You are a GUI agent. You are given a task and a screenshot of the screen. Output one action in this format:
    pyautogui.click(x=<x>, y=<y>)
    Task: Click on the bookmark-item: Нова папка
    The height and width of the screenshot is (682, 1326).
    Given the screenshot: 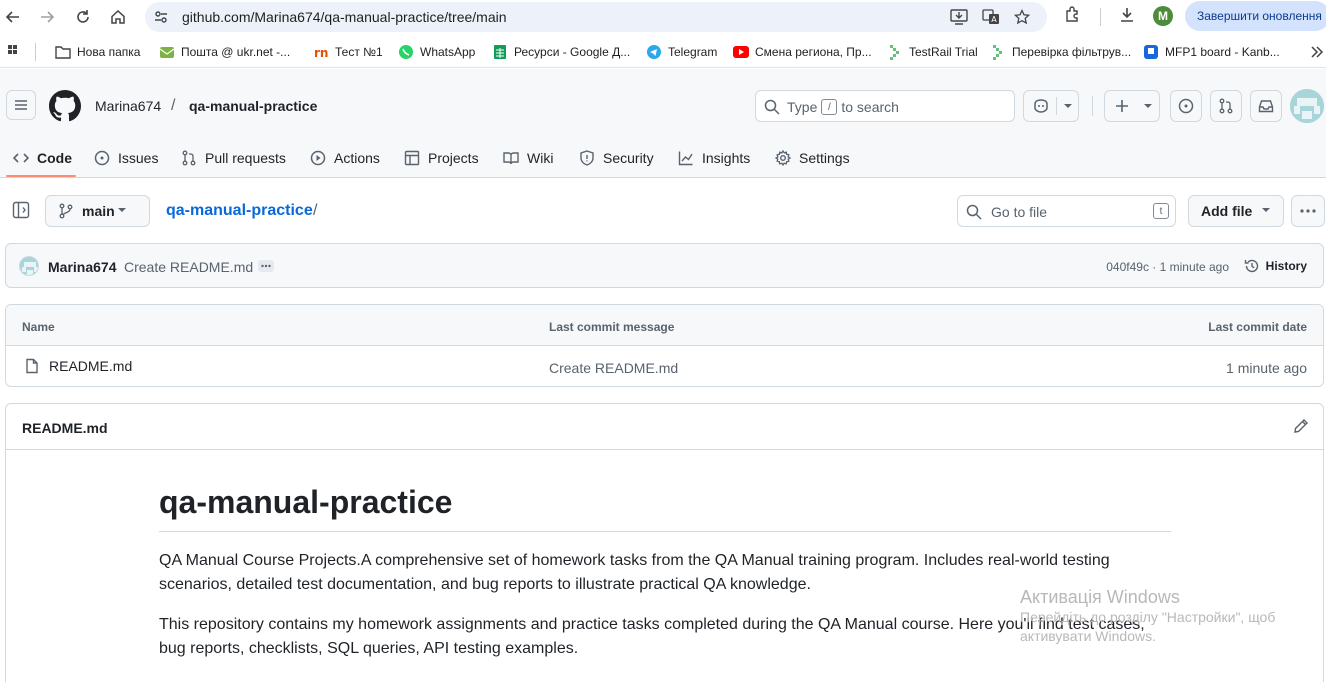 What is the action you would take?
    pyautogui.click(x=97, y=52)
    